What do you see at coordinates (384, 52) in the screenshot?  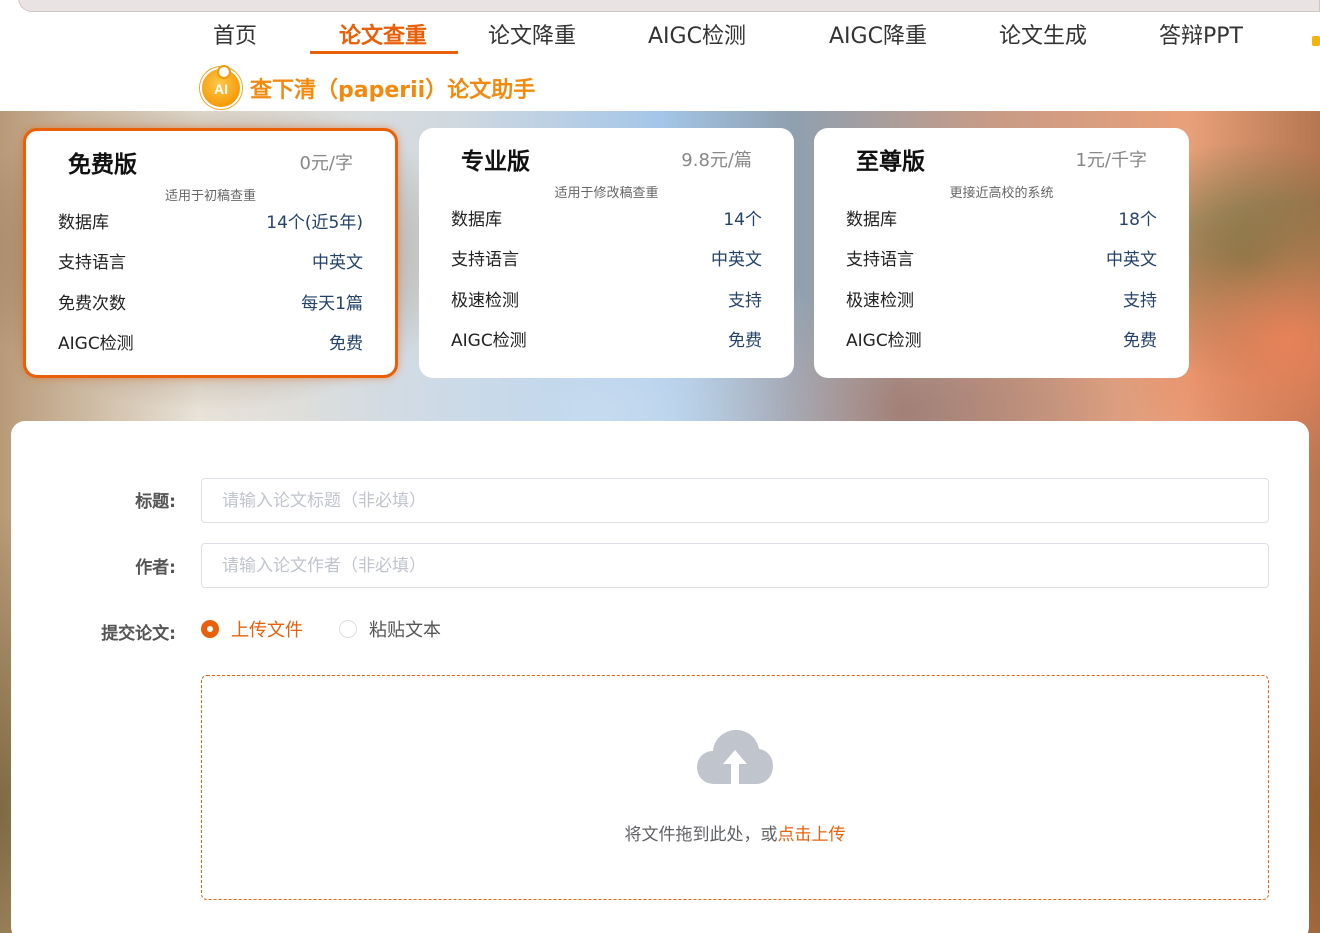 I see `nav-active-underline` at bounding box center [384, 52].